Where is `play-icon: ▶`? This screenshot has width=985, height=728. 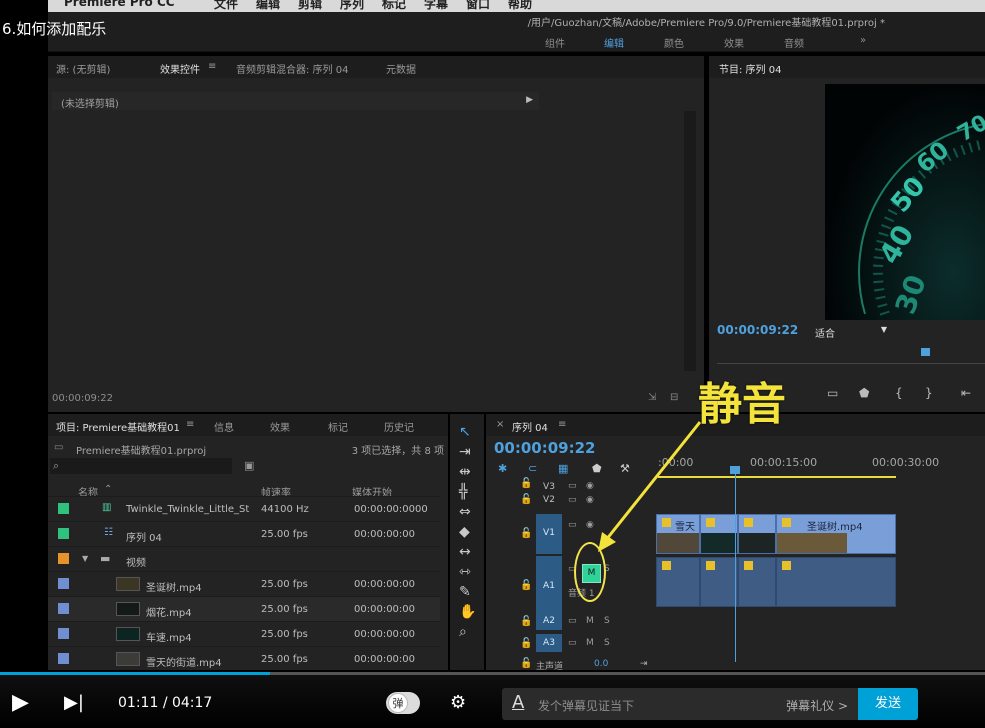 play-icon: ▶ is located at coordinates (20, 702).